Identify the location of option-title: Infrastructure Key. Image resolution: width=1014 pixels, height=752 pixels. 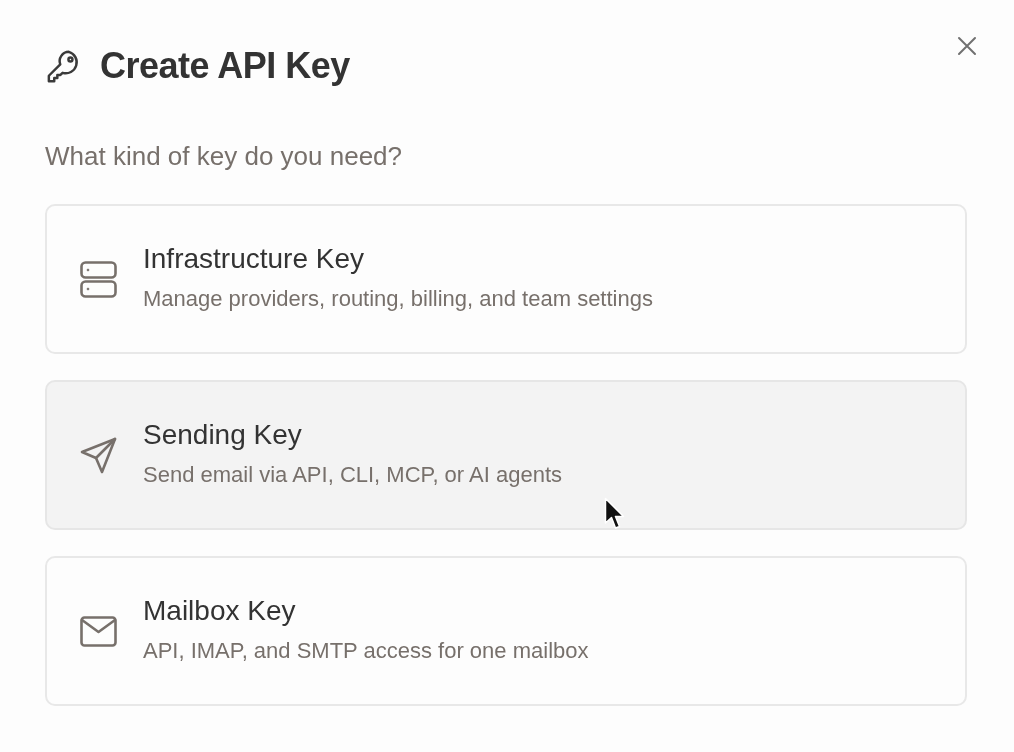
(254, 259).